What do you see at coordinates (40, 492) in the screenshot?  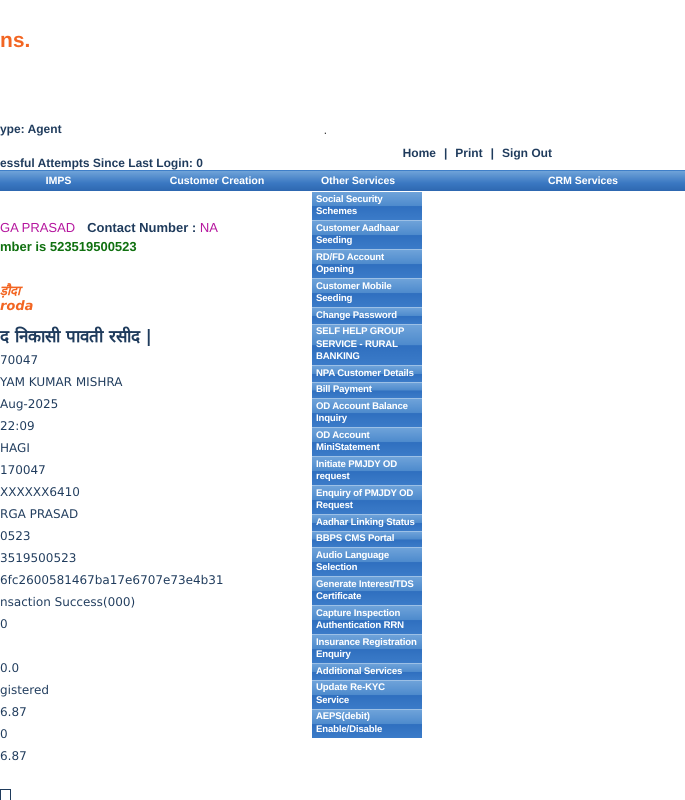 I see `receipt-value: XXXXXX6410` at bounding box center [40, 492].